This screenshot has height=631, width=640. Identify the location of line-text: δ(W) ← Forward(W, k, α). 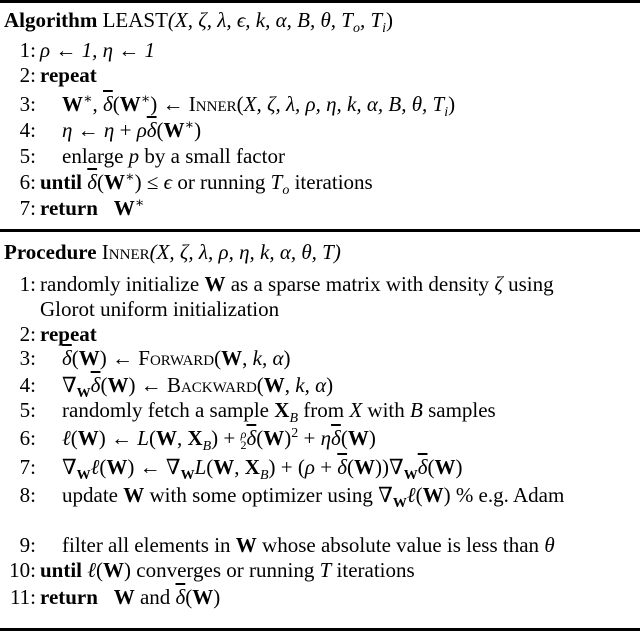
(176, 358).